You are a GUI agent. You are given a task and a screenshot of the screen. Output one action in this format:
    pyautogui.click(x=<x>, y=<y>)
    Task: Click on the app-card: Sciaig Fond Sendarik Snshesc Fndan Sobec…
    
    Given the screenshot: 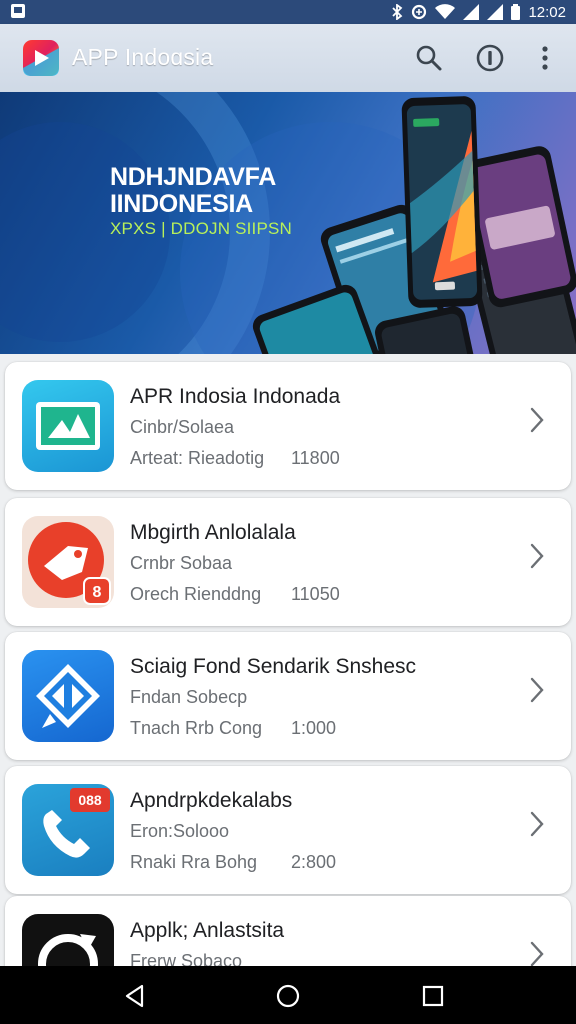 What is the action you would take?
    pyautogui.click(x=288, y=696)
    